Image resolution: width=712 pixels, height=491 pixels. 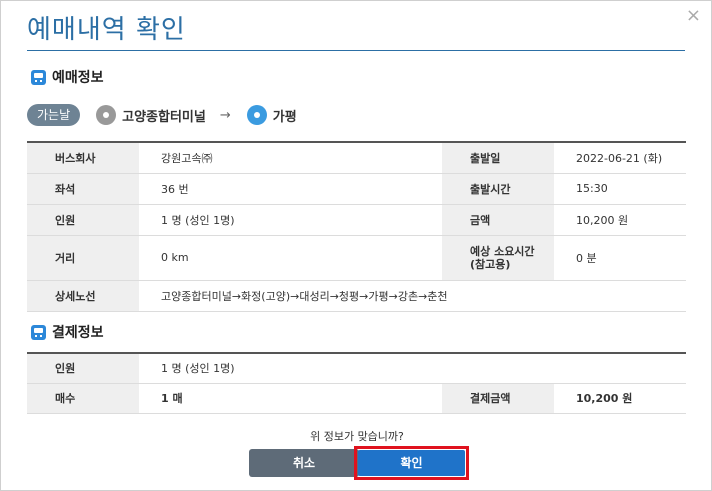 I want to click on reservation-section-heading: 예매정보, so click(x=67, y=77).